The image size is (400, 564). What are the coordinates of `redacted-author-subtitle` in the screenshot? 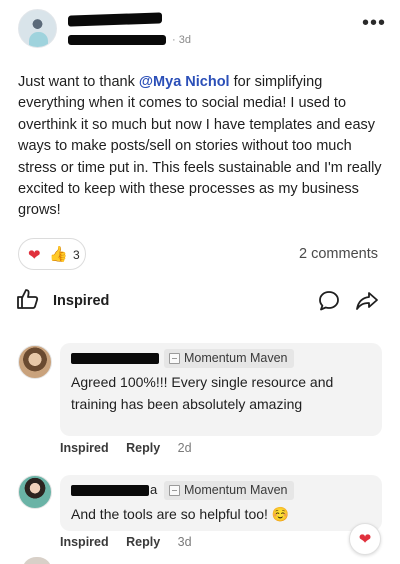 It's located at (117, 40).